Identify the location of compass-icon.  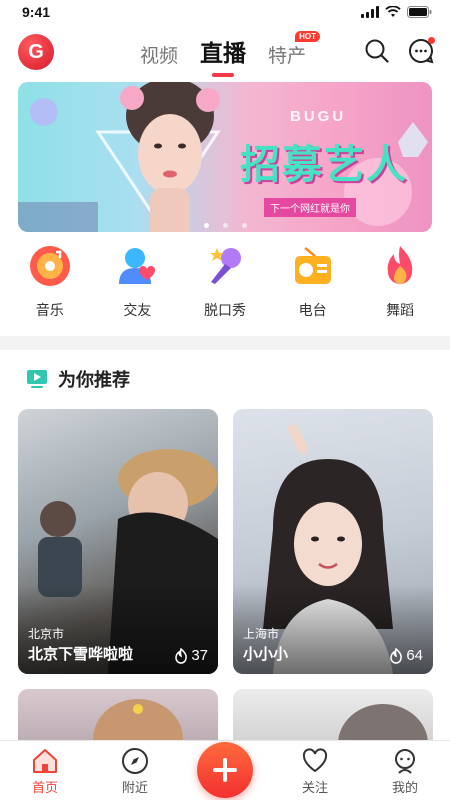
(135, 761).